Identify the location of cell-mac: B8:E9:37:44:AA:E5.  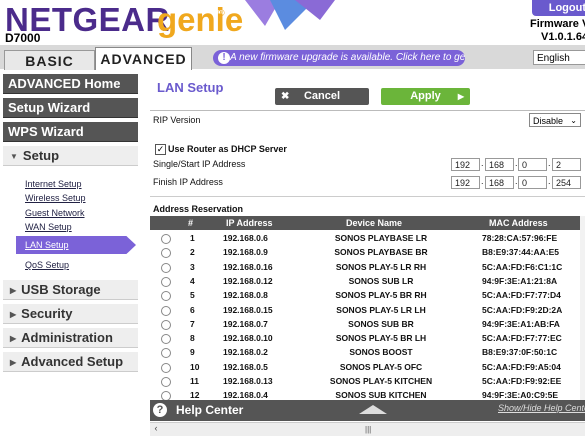
(520, 252).